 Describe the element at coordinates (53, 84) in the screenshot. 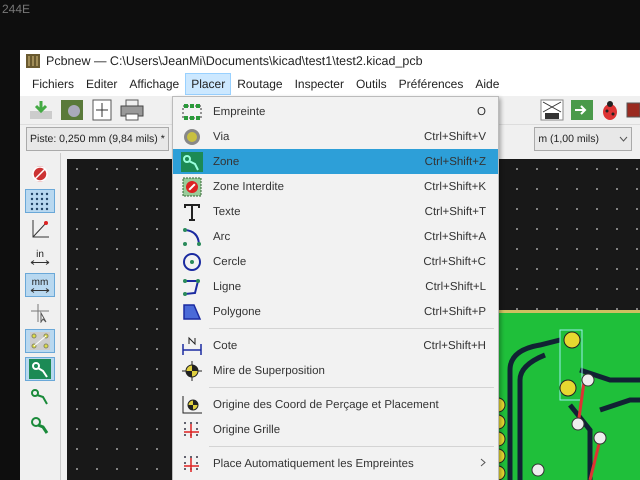

I see `menu-title: Fichiers` at that location.